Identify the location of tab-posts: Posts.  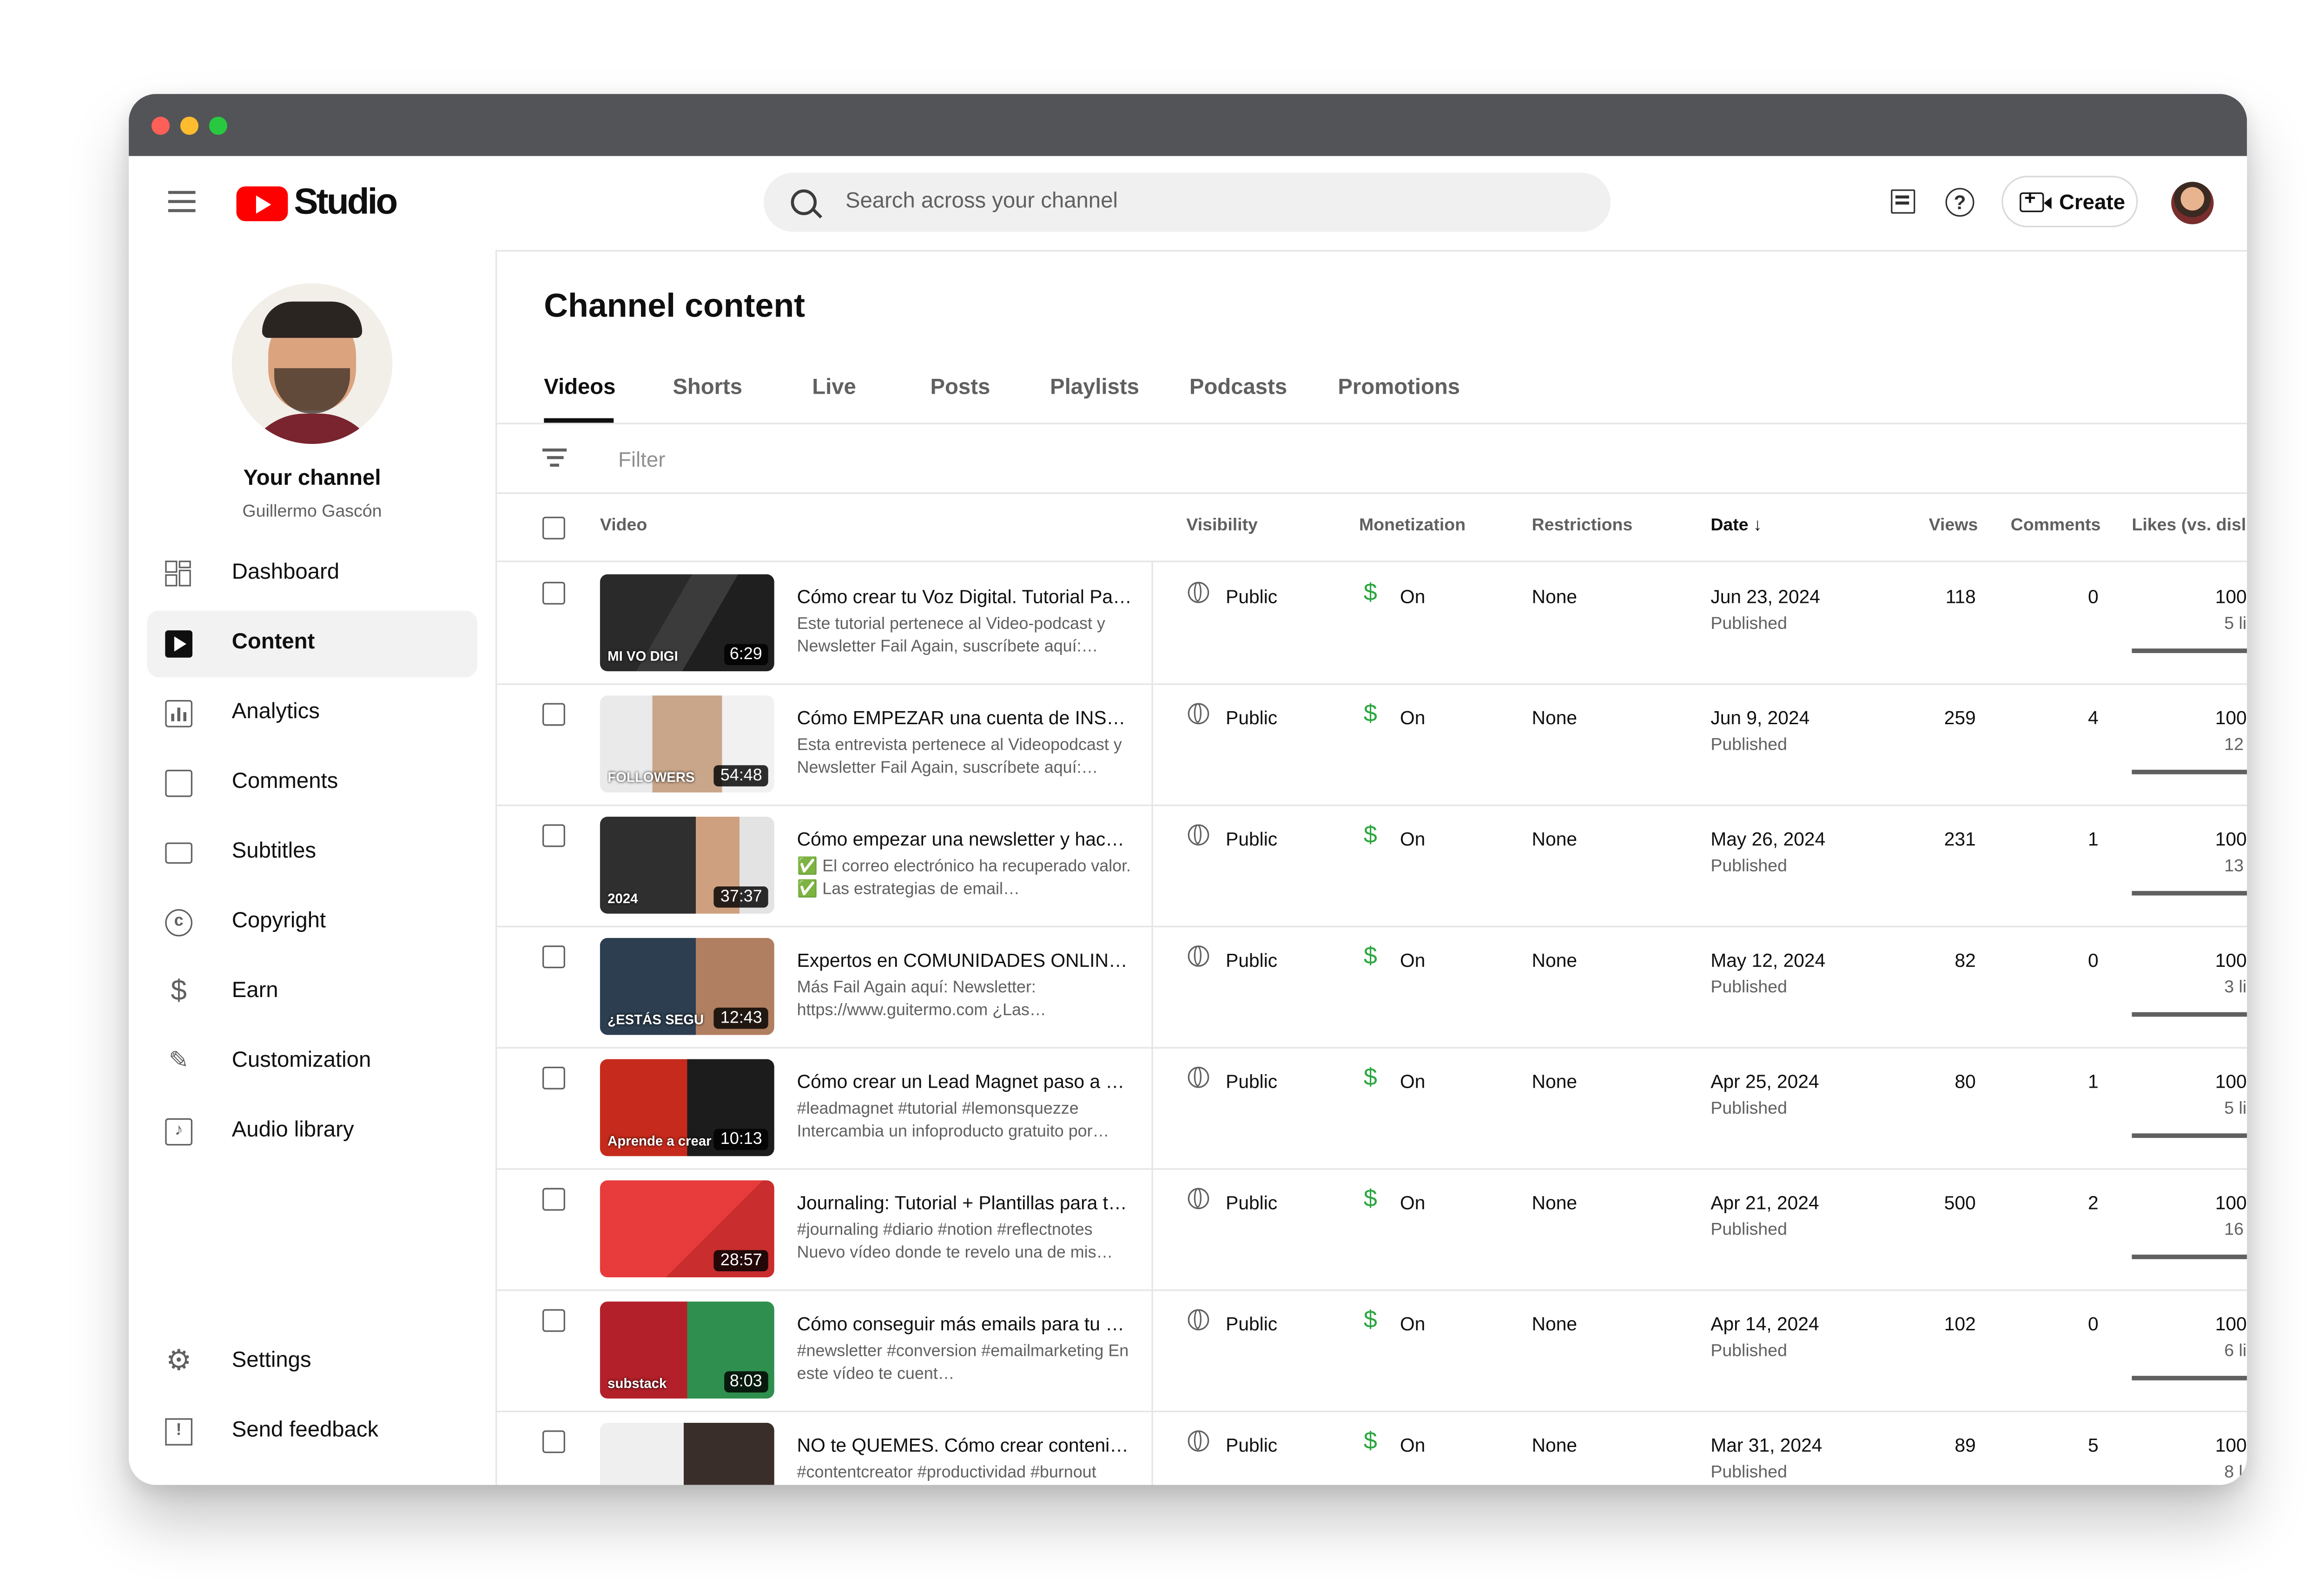
(960, 388).